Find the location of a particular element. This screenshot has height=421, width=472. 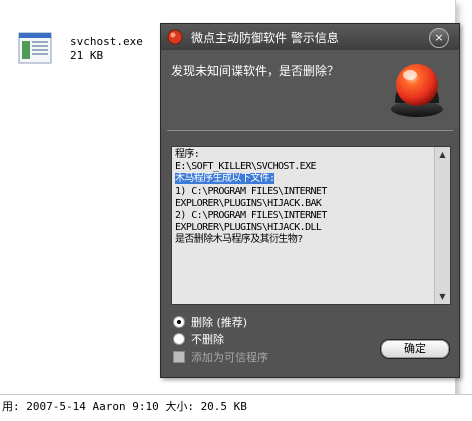

alarm-light-icon is located at coordinates (417, 88).